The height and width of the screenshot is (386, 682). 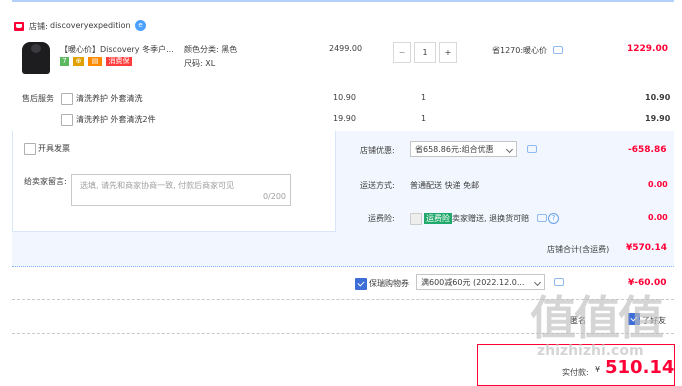 What do you see at coordinates (36, 58) in the screenshot?
I see `product-thumbnail` at bounding box center [36, 58].